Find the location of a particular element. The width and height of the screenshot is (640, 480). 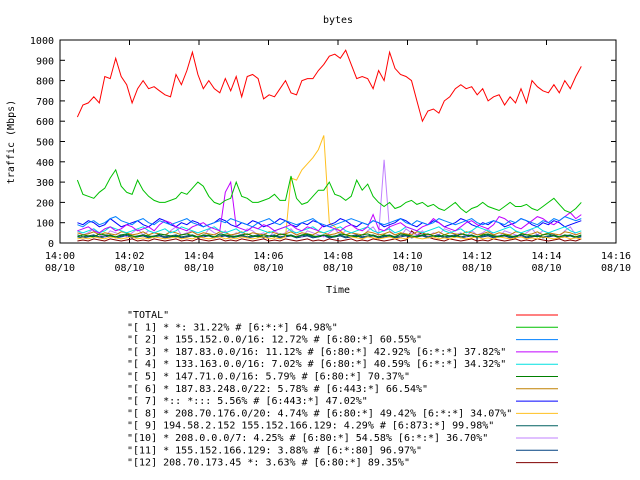

y-tick-label: 400 is located at coordinates (45, 163).